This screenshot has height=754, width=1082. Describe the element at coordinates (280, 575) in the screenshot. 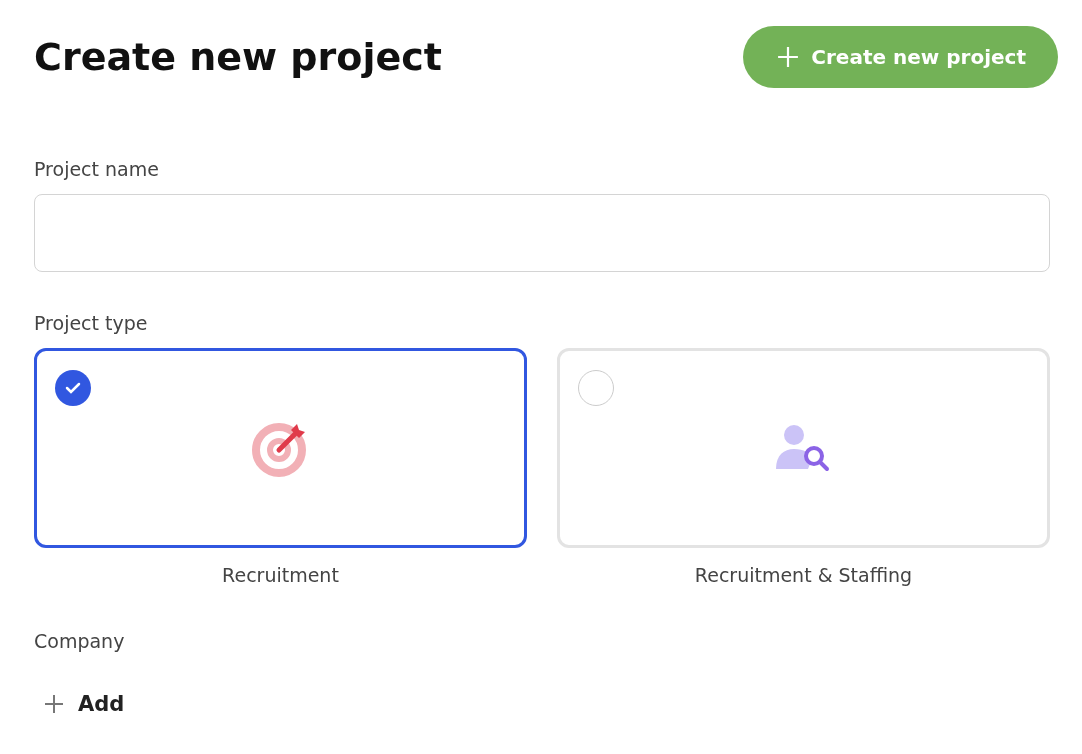

I see `project-type-label: Recruitment` at that location.